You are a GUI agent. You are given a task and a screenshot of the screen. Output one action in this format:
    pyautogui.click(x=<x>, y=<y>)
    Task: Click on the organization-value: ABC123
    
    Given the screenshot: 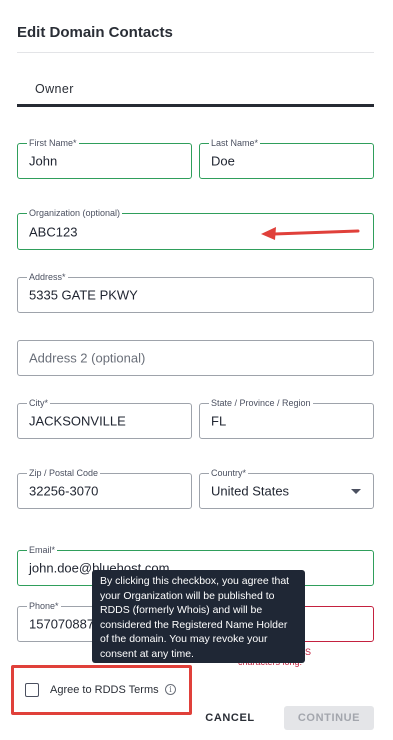 What is the action you would take?
    pyautogui.click(x=53, y=231)
    